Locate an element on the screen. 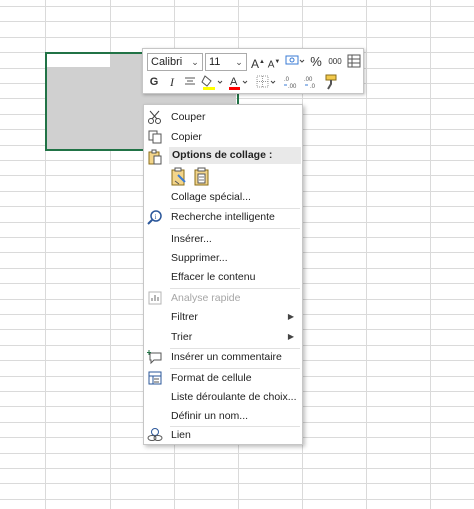 The height and width of the screenshot is (509, 474). decrease-decimal-icon: .00 .0 is located at coordinates (310, 83).